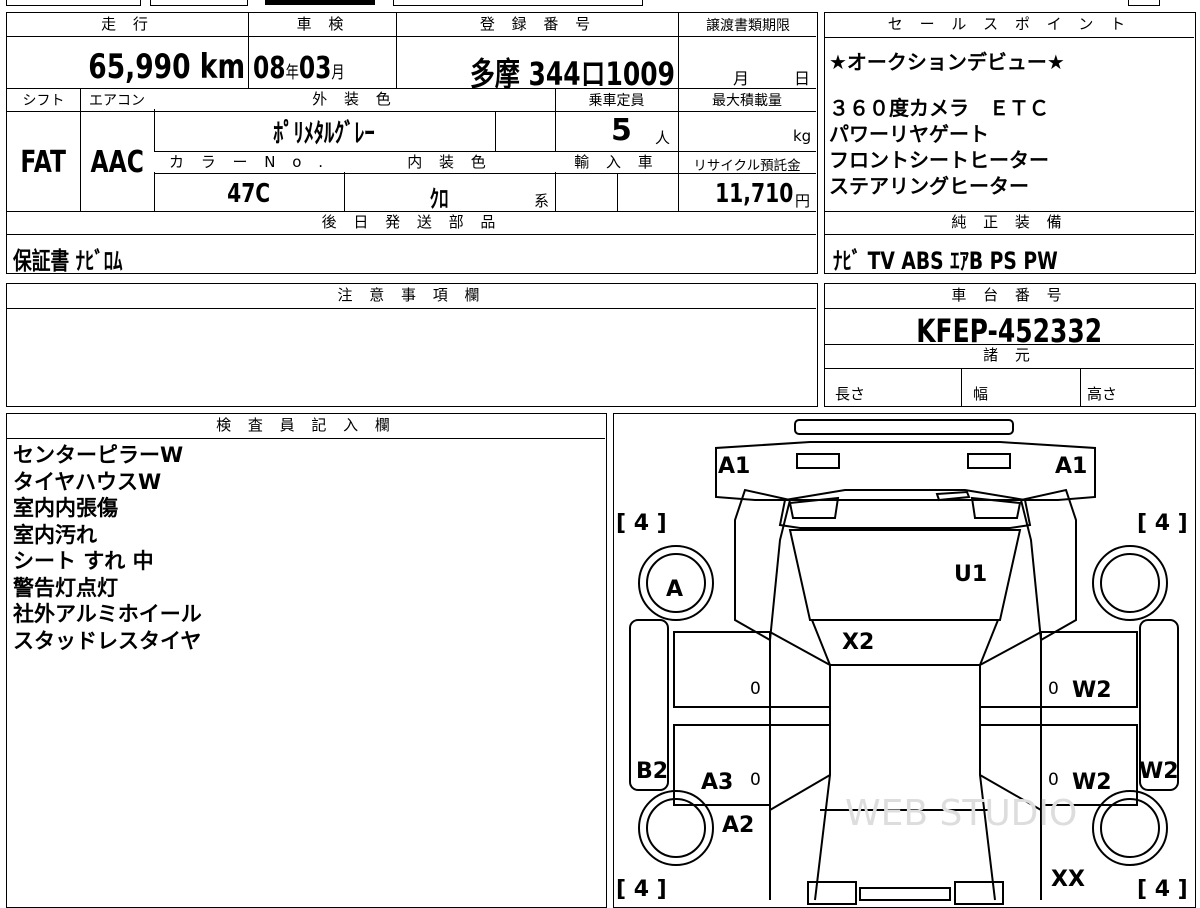 Image resolution: width=1200 pixels, height=908 pixels. I want to click on inspector-note: 室内内張傷, so click(65, 508).